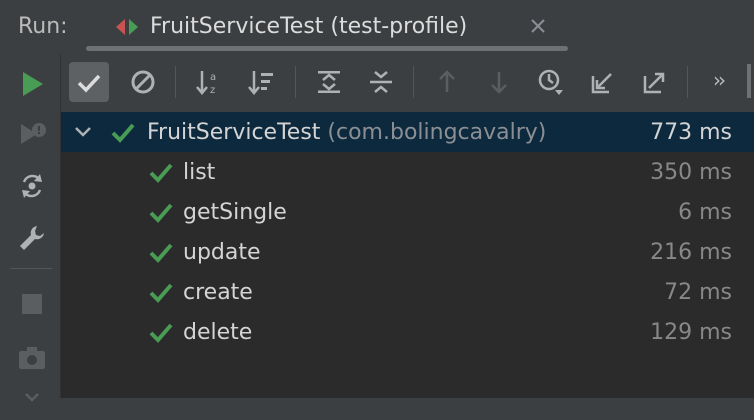 The height and width of the screenshot is (420, 754). What do you see at coordinates (705, 212) in the screenshot?
I see `test-duration: 6 ms` at bounding box center [705, 212].